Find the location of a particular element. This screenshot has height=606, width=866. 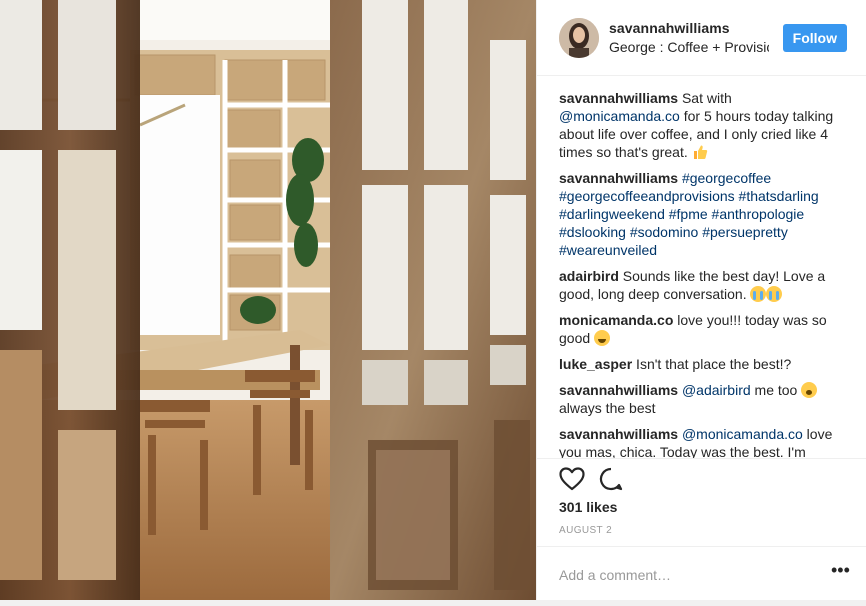

comment-text: always the best is located at coordinates (607, 408).